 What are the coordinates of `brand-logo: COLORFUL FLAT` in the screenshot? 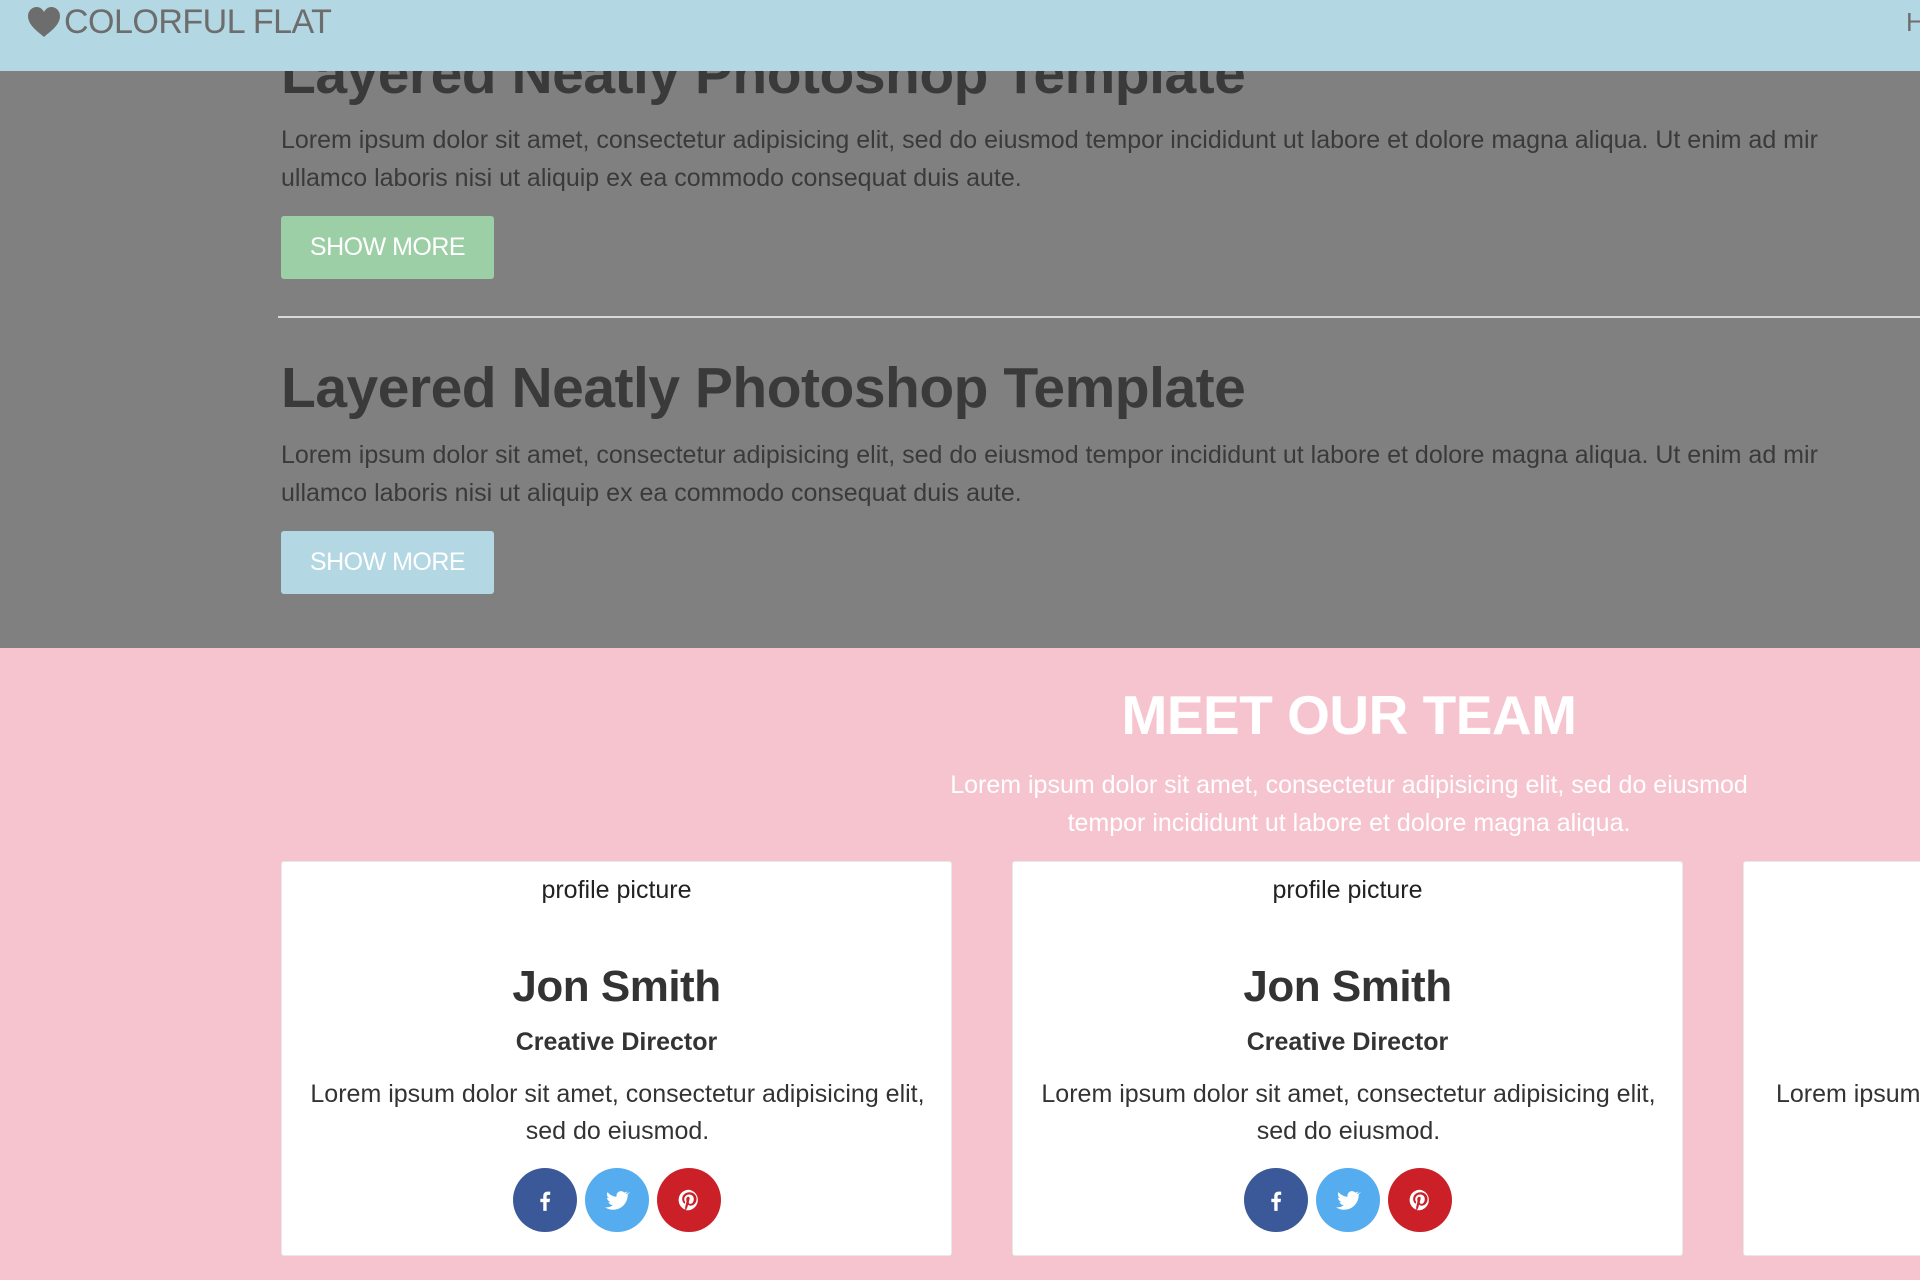 It's located at (179, 22).